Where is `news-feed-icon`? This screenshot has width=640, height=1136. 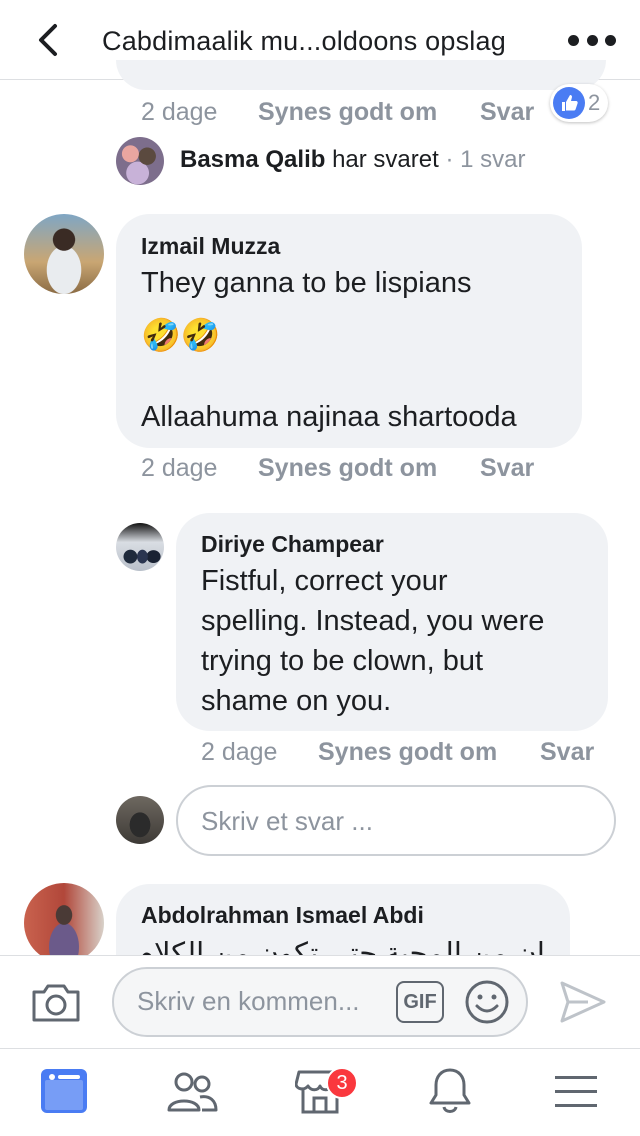 news-feed-icon is located at coordinates (64, 1091).